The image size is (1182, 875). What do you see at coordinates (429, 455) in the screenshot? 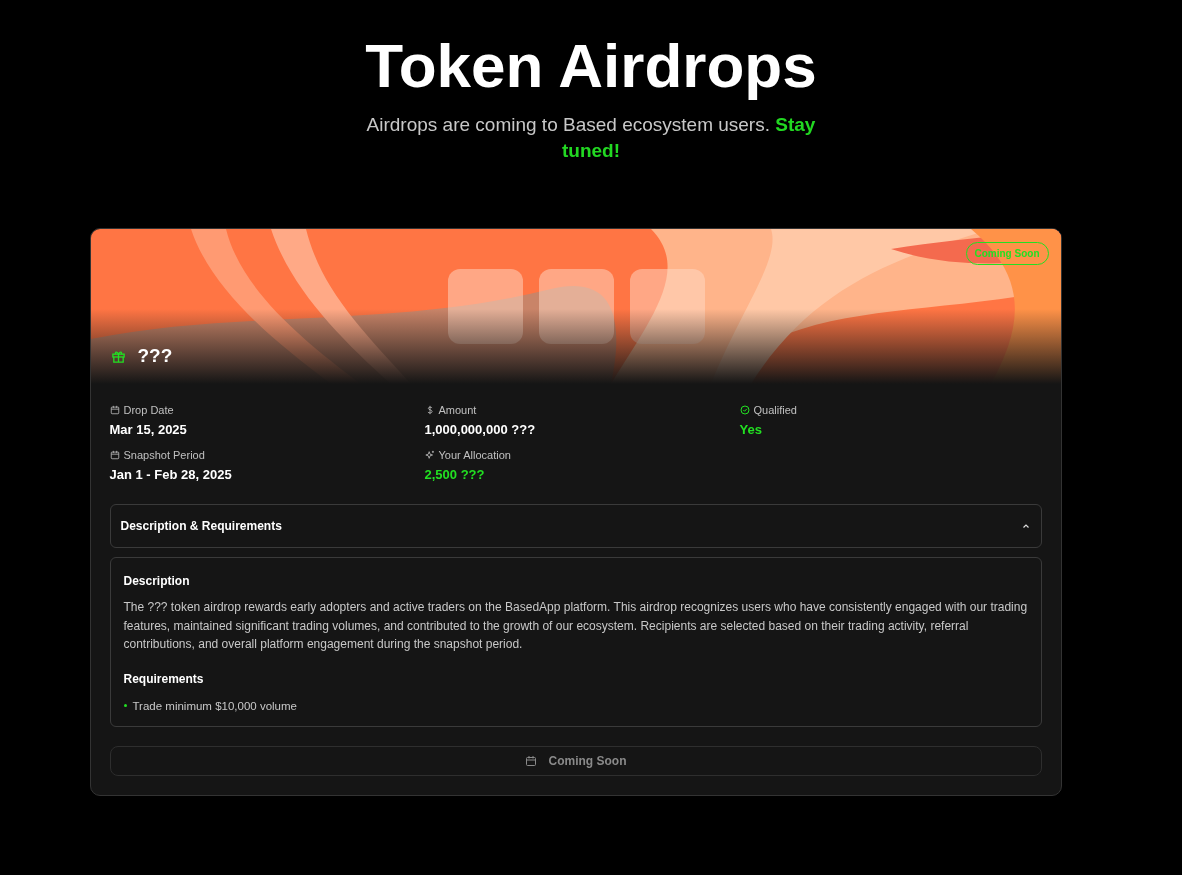
I see `sparkle-icon` at bounding box center [429, 455].